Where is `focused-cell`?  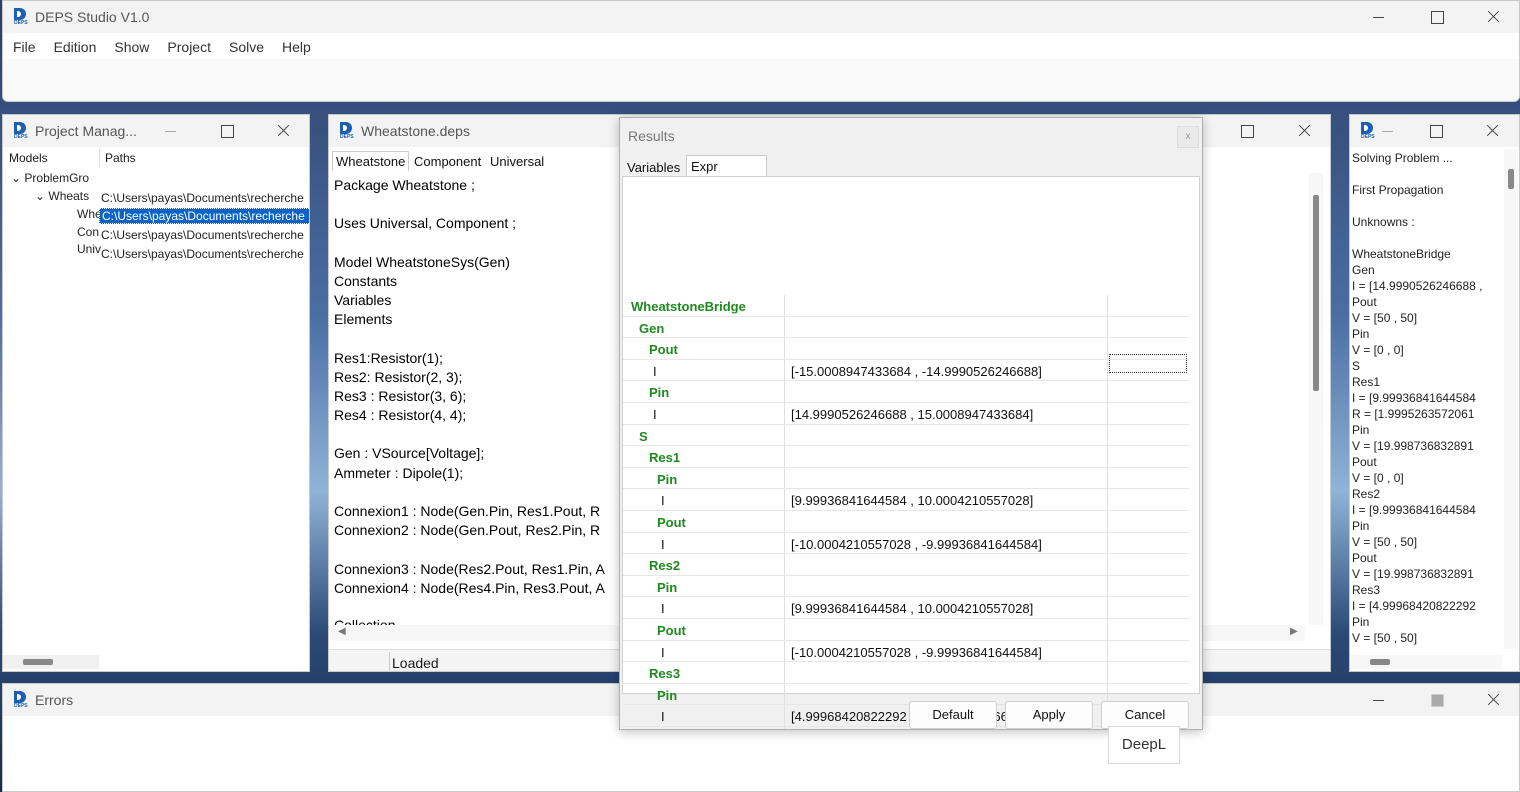 focused-cell is located at coordinates (1148, 363).